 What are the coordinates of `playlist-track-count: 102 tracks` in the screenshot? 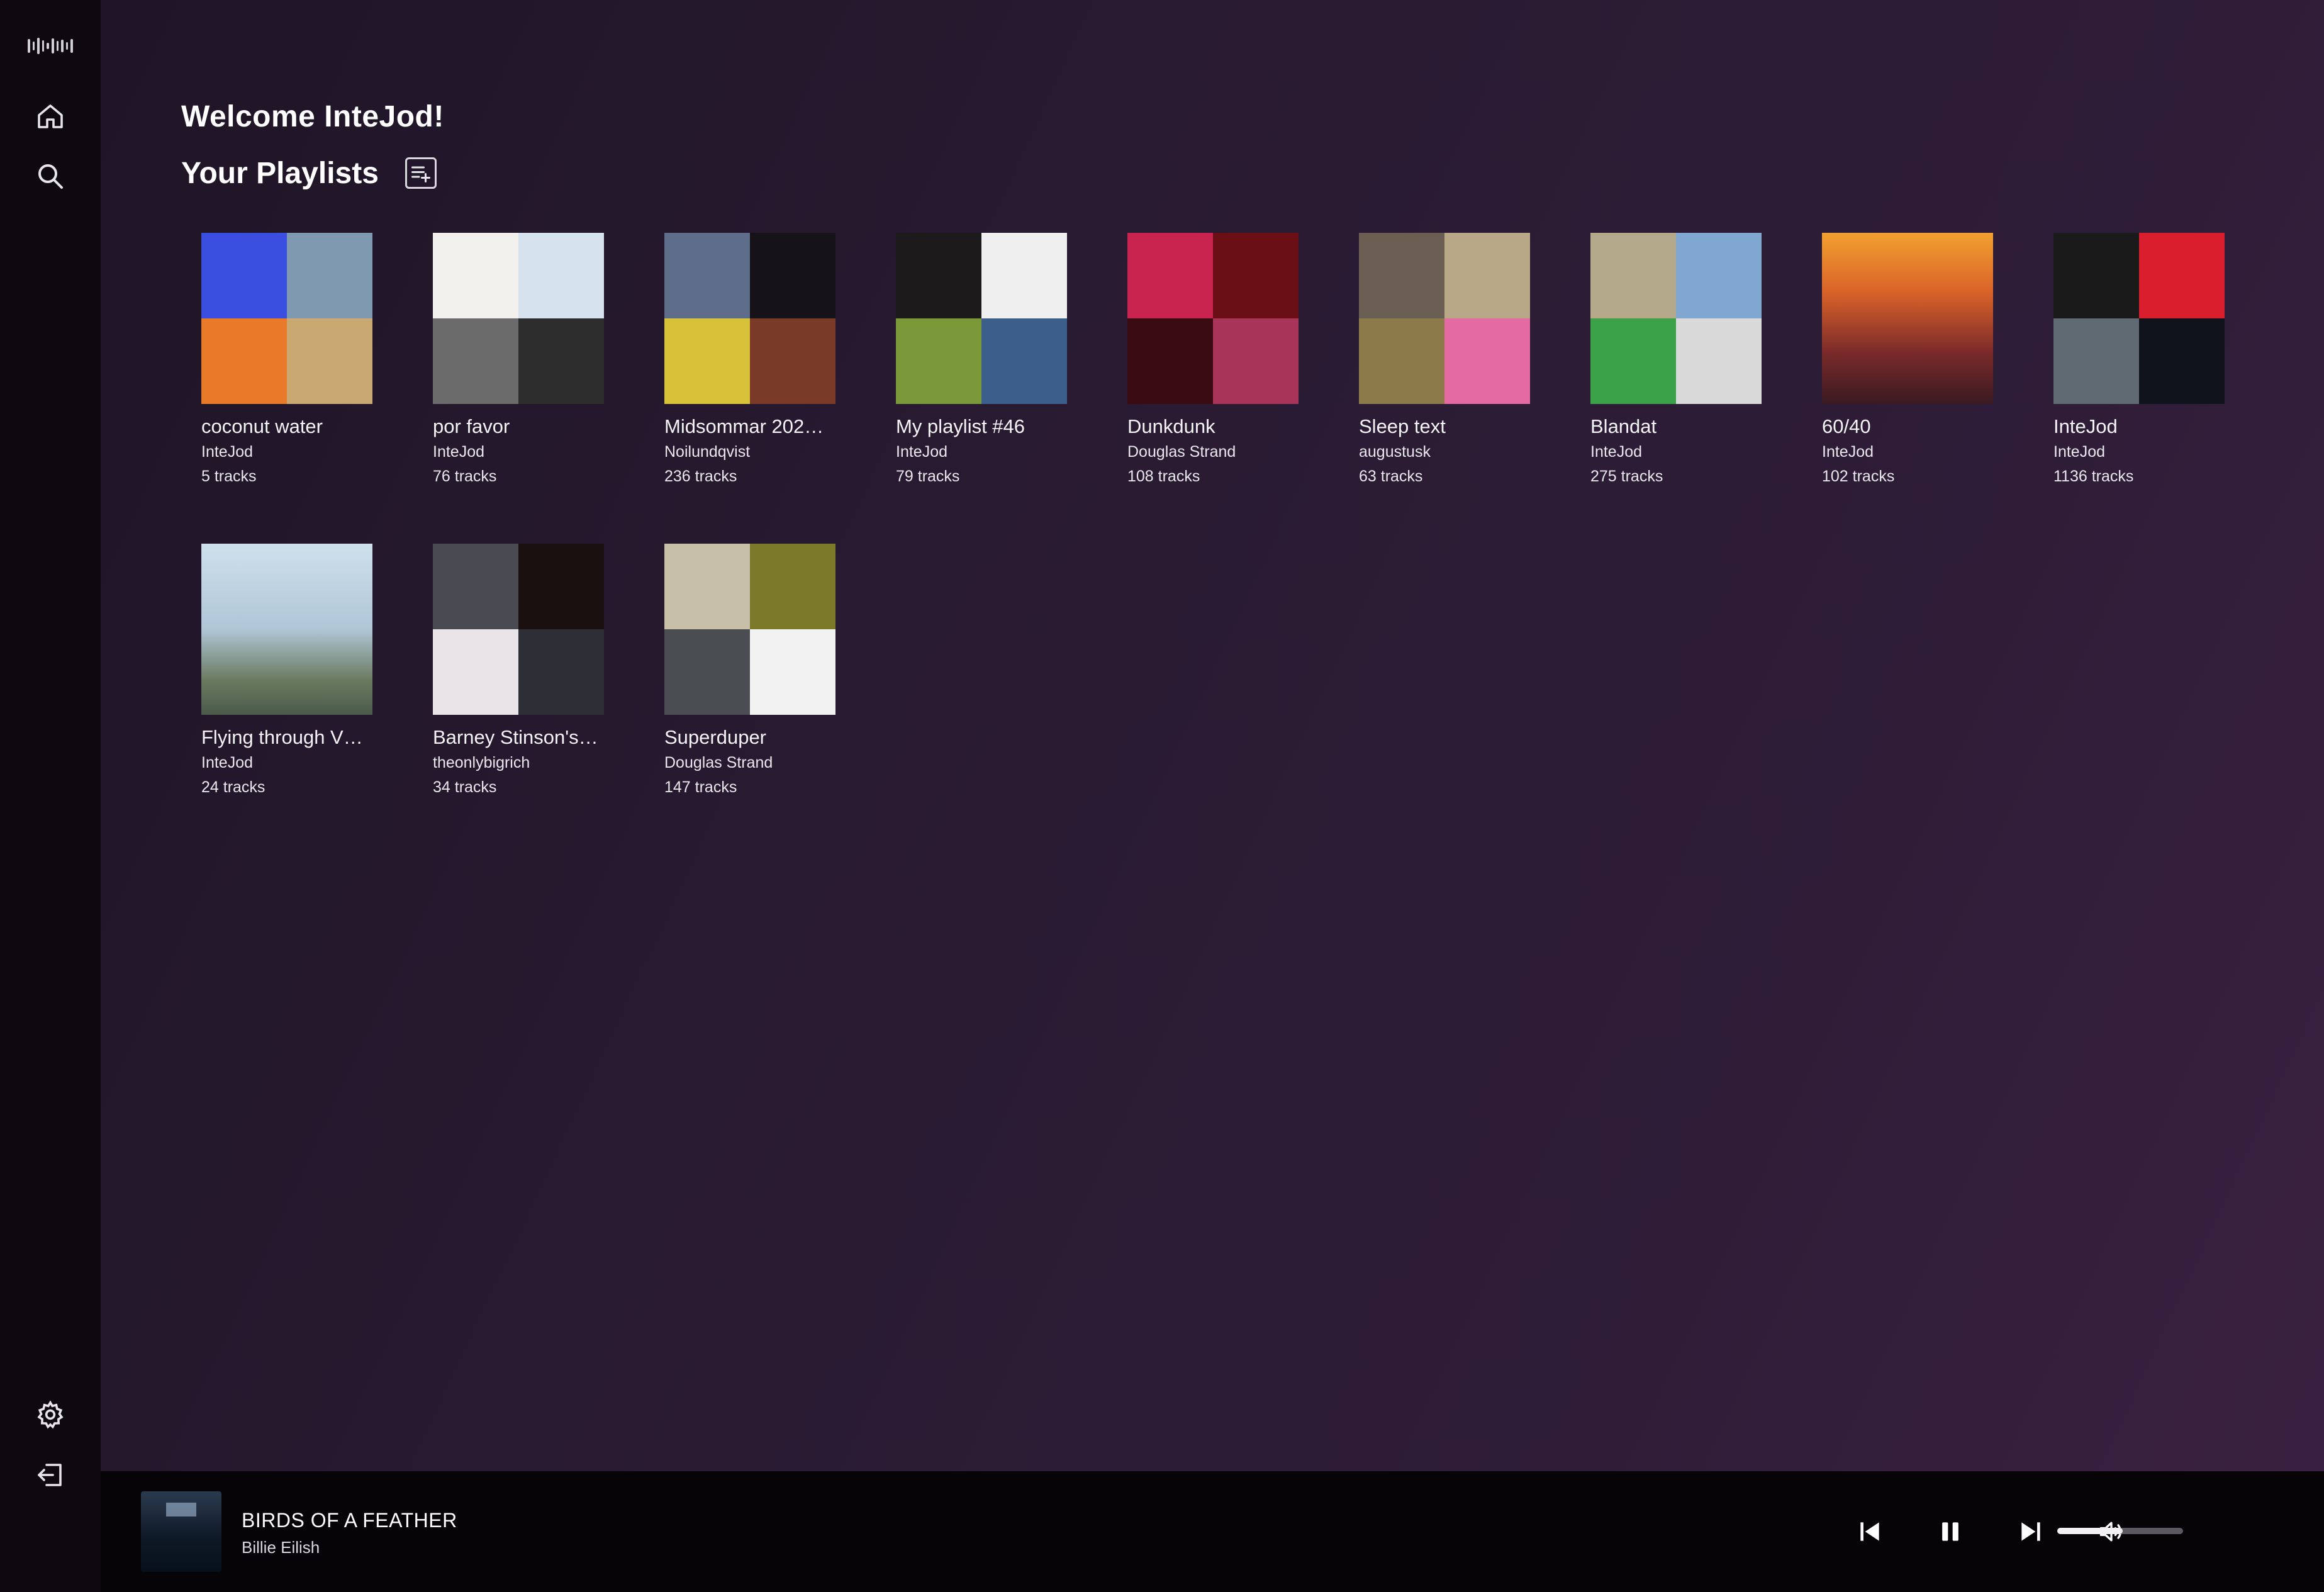 It's located at (1859, 476).